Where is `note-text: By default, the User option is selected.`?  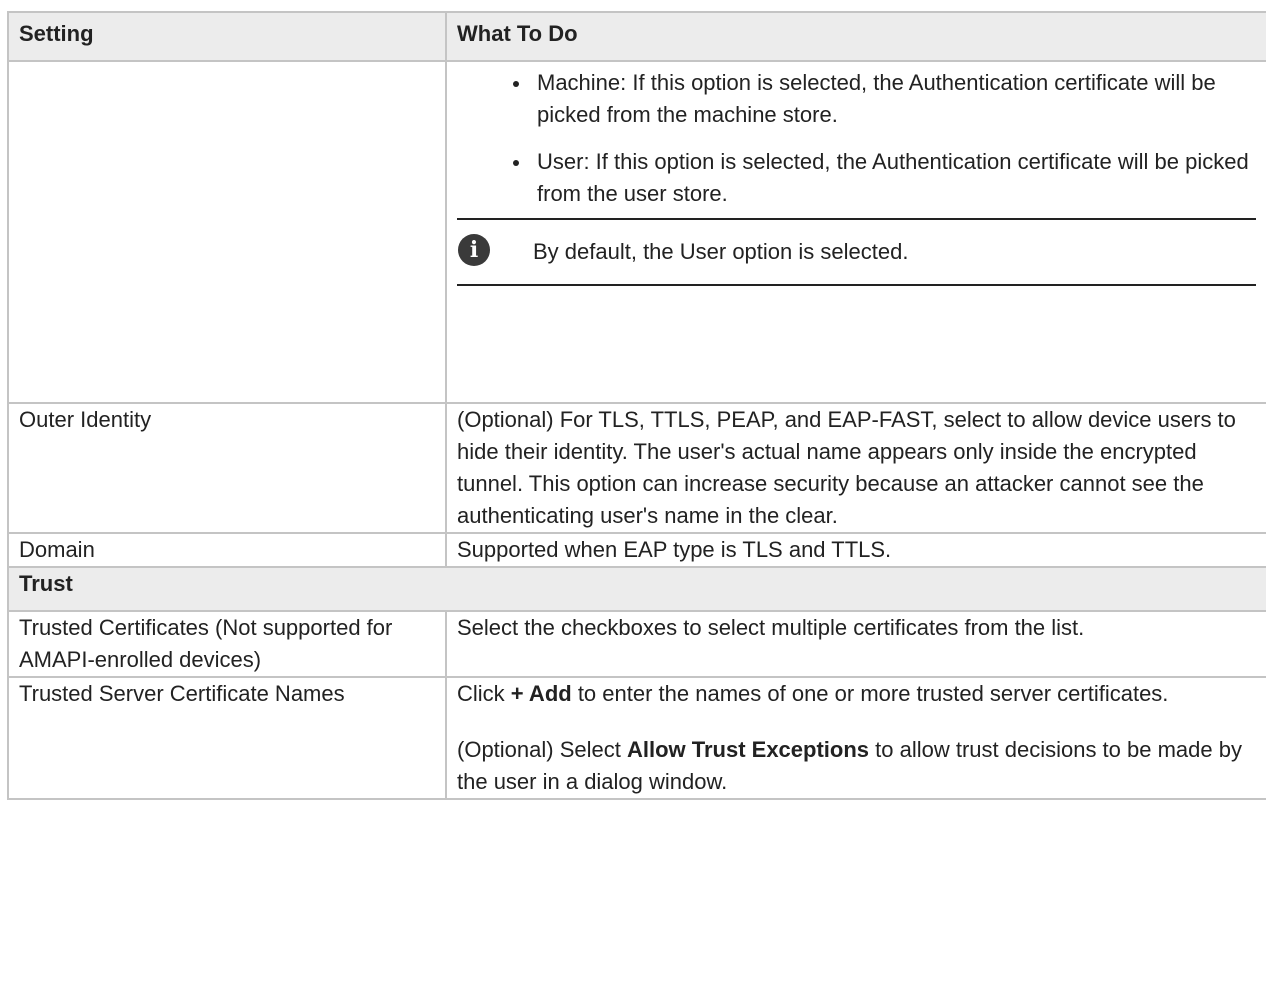 note-text: By default, the User option is selected. is located at coordinates (721, 251).